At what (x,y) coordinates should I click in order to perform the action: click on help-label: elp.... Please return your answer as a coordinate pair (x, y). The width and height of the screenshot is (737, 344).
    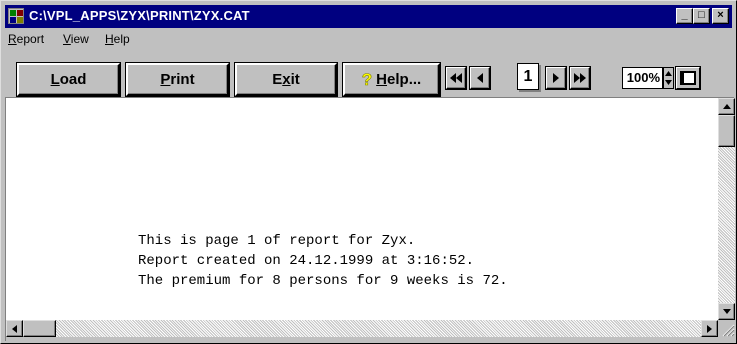
    Looking at the image, I should click on (404, 79).